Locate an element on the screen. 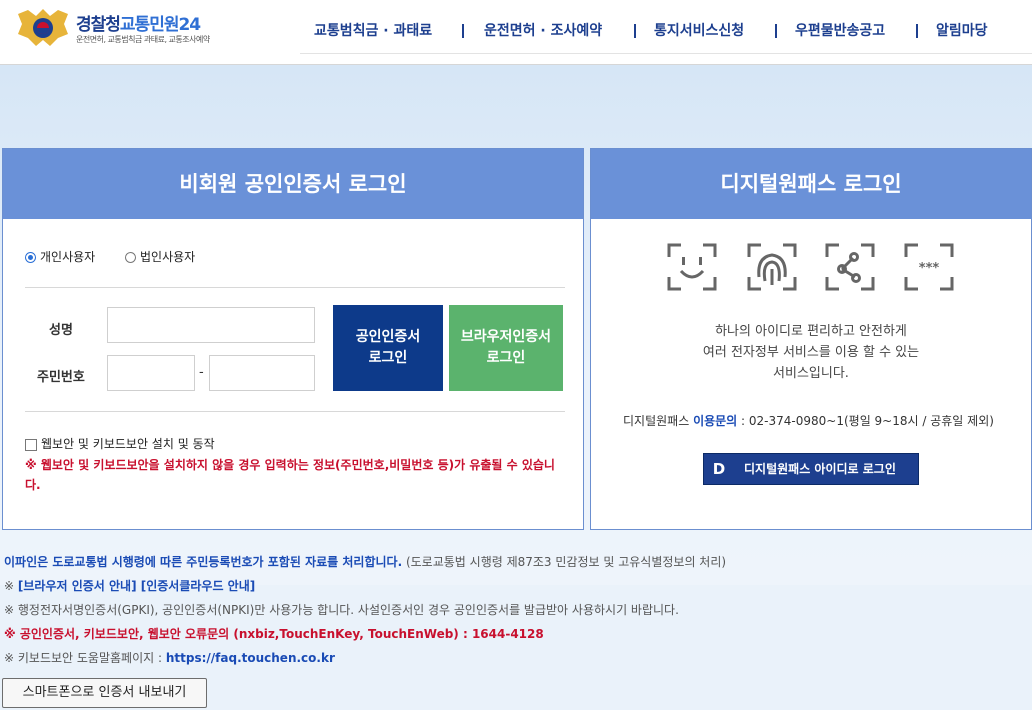 Image resolution: width=1032 pixels, height=710 pixels. logo-title-sub: 교통민원24 is located at coordinates (160, 25).